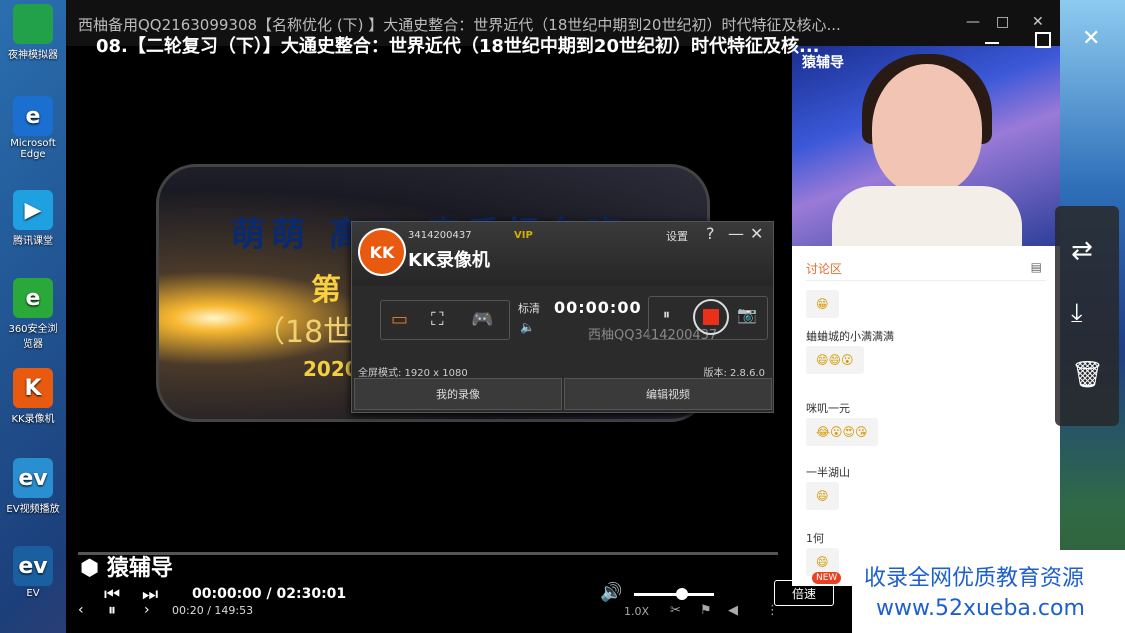  I want to click on kk-minimize-icon: —, so click(736, 233).